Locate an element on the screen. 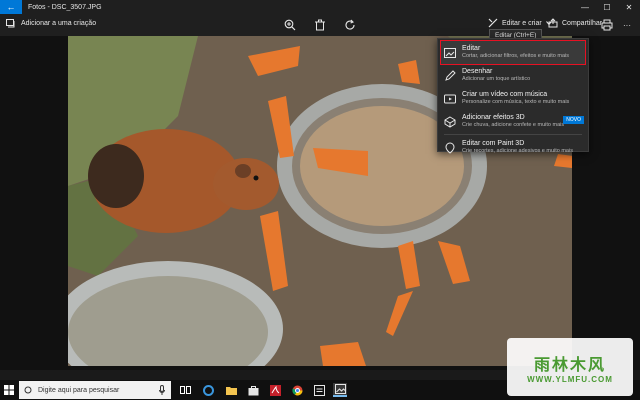 The height and width of the screenshot is (400, 640). watermark-url: WWW.YLMFU.COM is located at coordinates (570, 379).